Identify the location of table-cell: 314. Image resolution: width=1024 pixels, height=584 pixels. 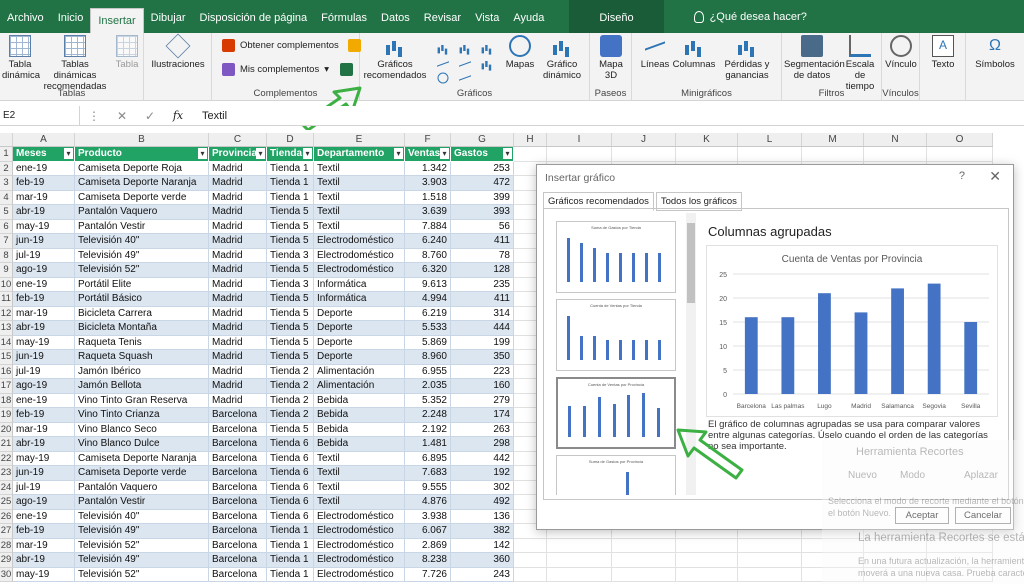
(482, 313).